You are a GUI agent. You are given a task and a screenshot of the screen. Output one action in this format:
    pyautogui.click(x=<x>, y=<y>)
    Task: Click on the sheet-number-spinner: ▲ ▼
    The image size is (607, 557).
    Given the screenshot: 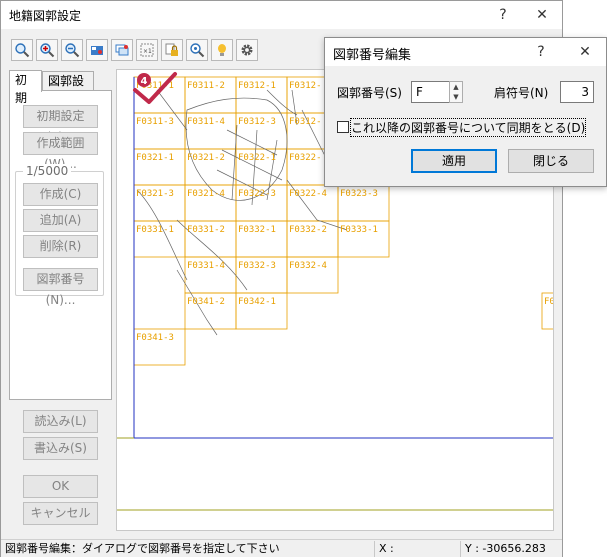 What is the action you would take?
    pyautogui.click(x=456, y=92)
    